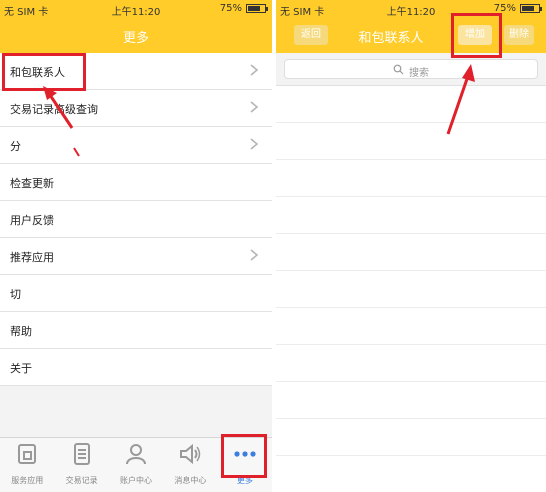 The height and width of the screenshot is (492, 546). What do you see at coordinates (76, 152) in the screenshot?
I see `stray-mark` at bounding box center [76, 152].